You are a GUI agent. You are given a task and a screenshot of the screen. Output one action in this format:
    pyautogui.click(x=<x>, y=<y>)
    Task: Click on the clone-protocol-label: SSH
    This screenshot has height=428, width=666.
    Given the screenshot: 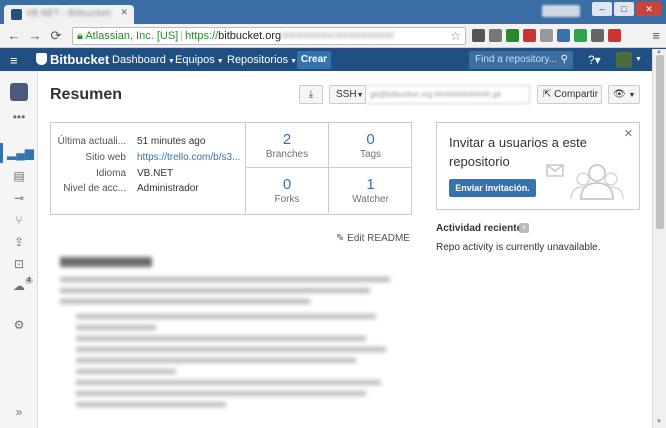 What is the action you would take?
    pyautogui.click(x=346, y=94)
    